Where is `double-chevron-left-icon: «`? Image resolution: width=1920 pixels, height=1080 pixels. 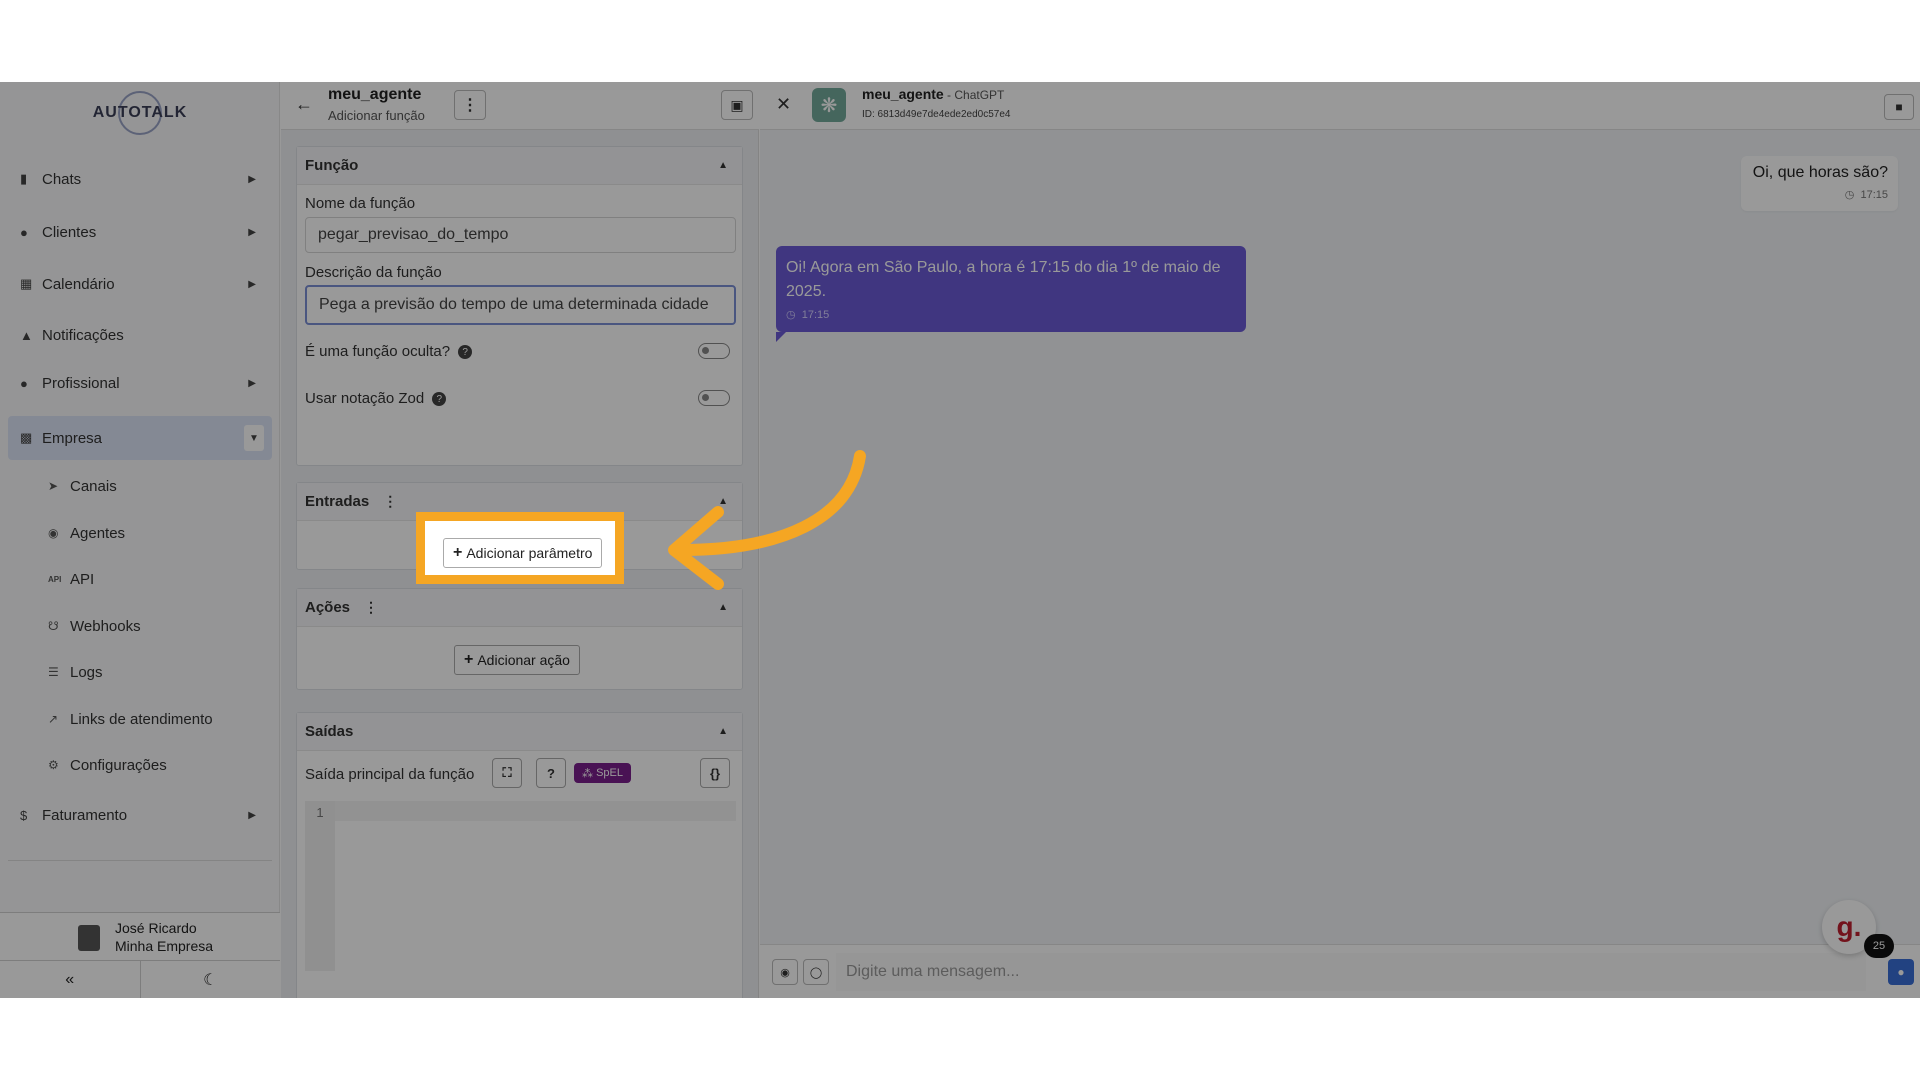
double-chevron-left-icon: « is located at coordinates (70, 979).